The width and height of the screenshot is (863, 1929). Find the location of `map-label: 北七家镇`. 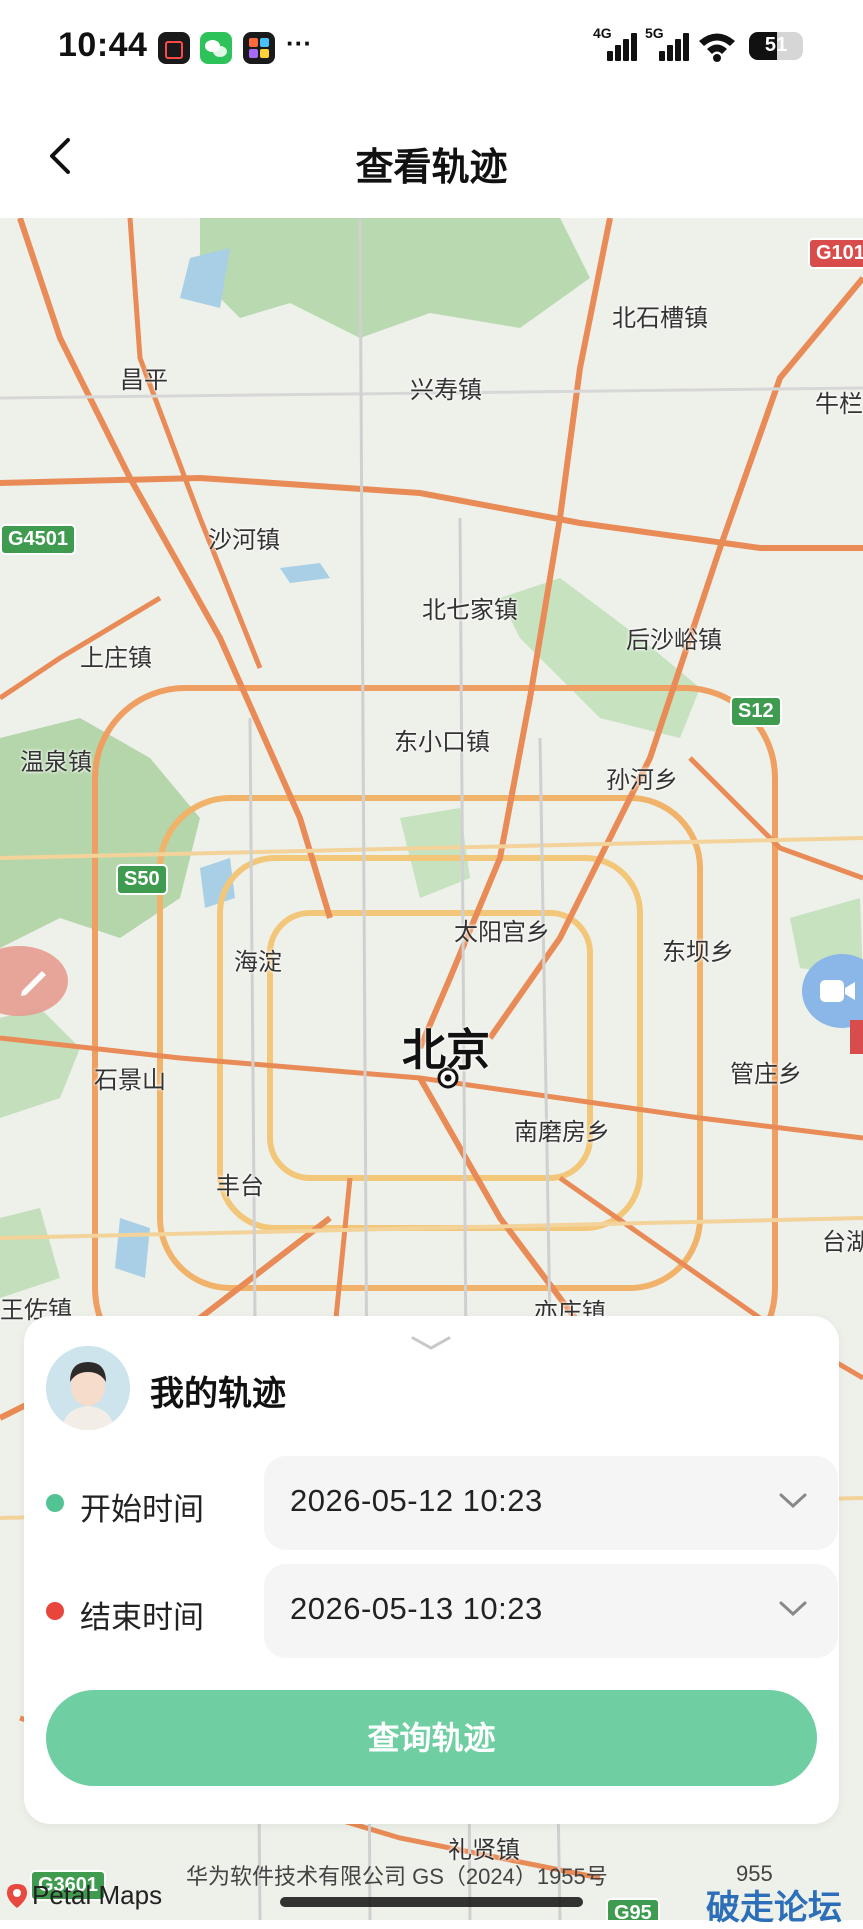

map-label: 北七家镇 is located at coordinates (470, 610).